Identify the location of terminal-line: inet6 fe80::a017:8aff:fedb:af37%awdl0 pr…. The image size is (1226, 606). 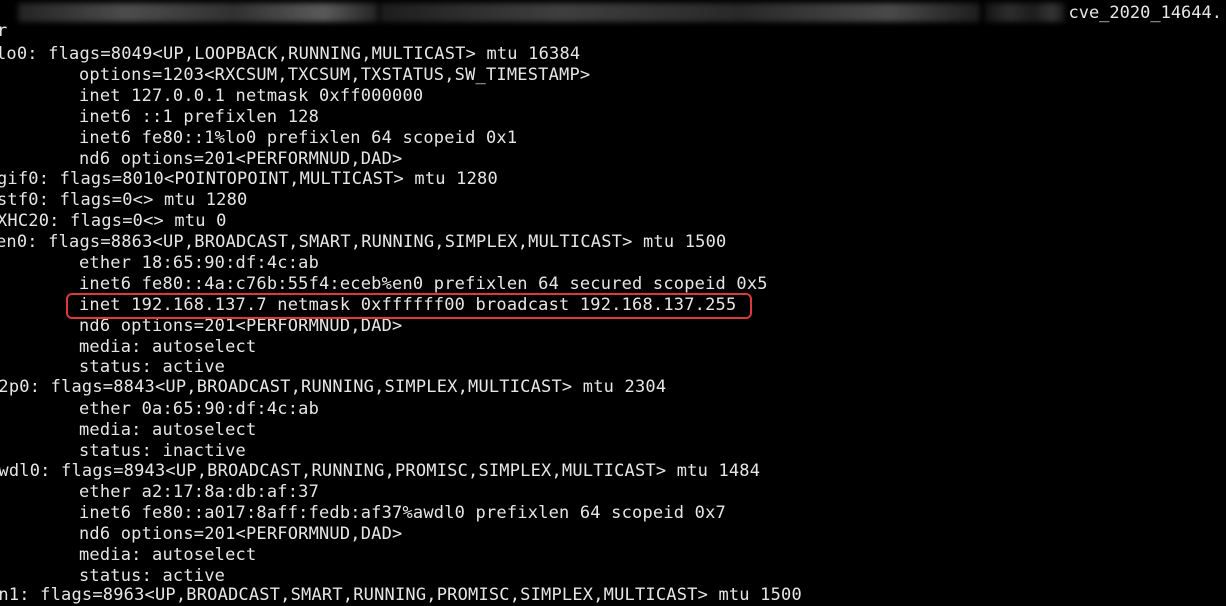
(402, 513).